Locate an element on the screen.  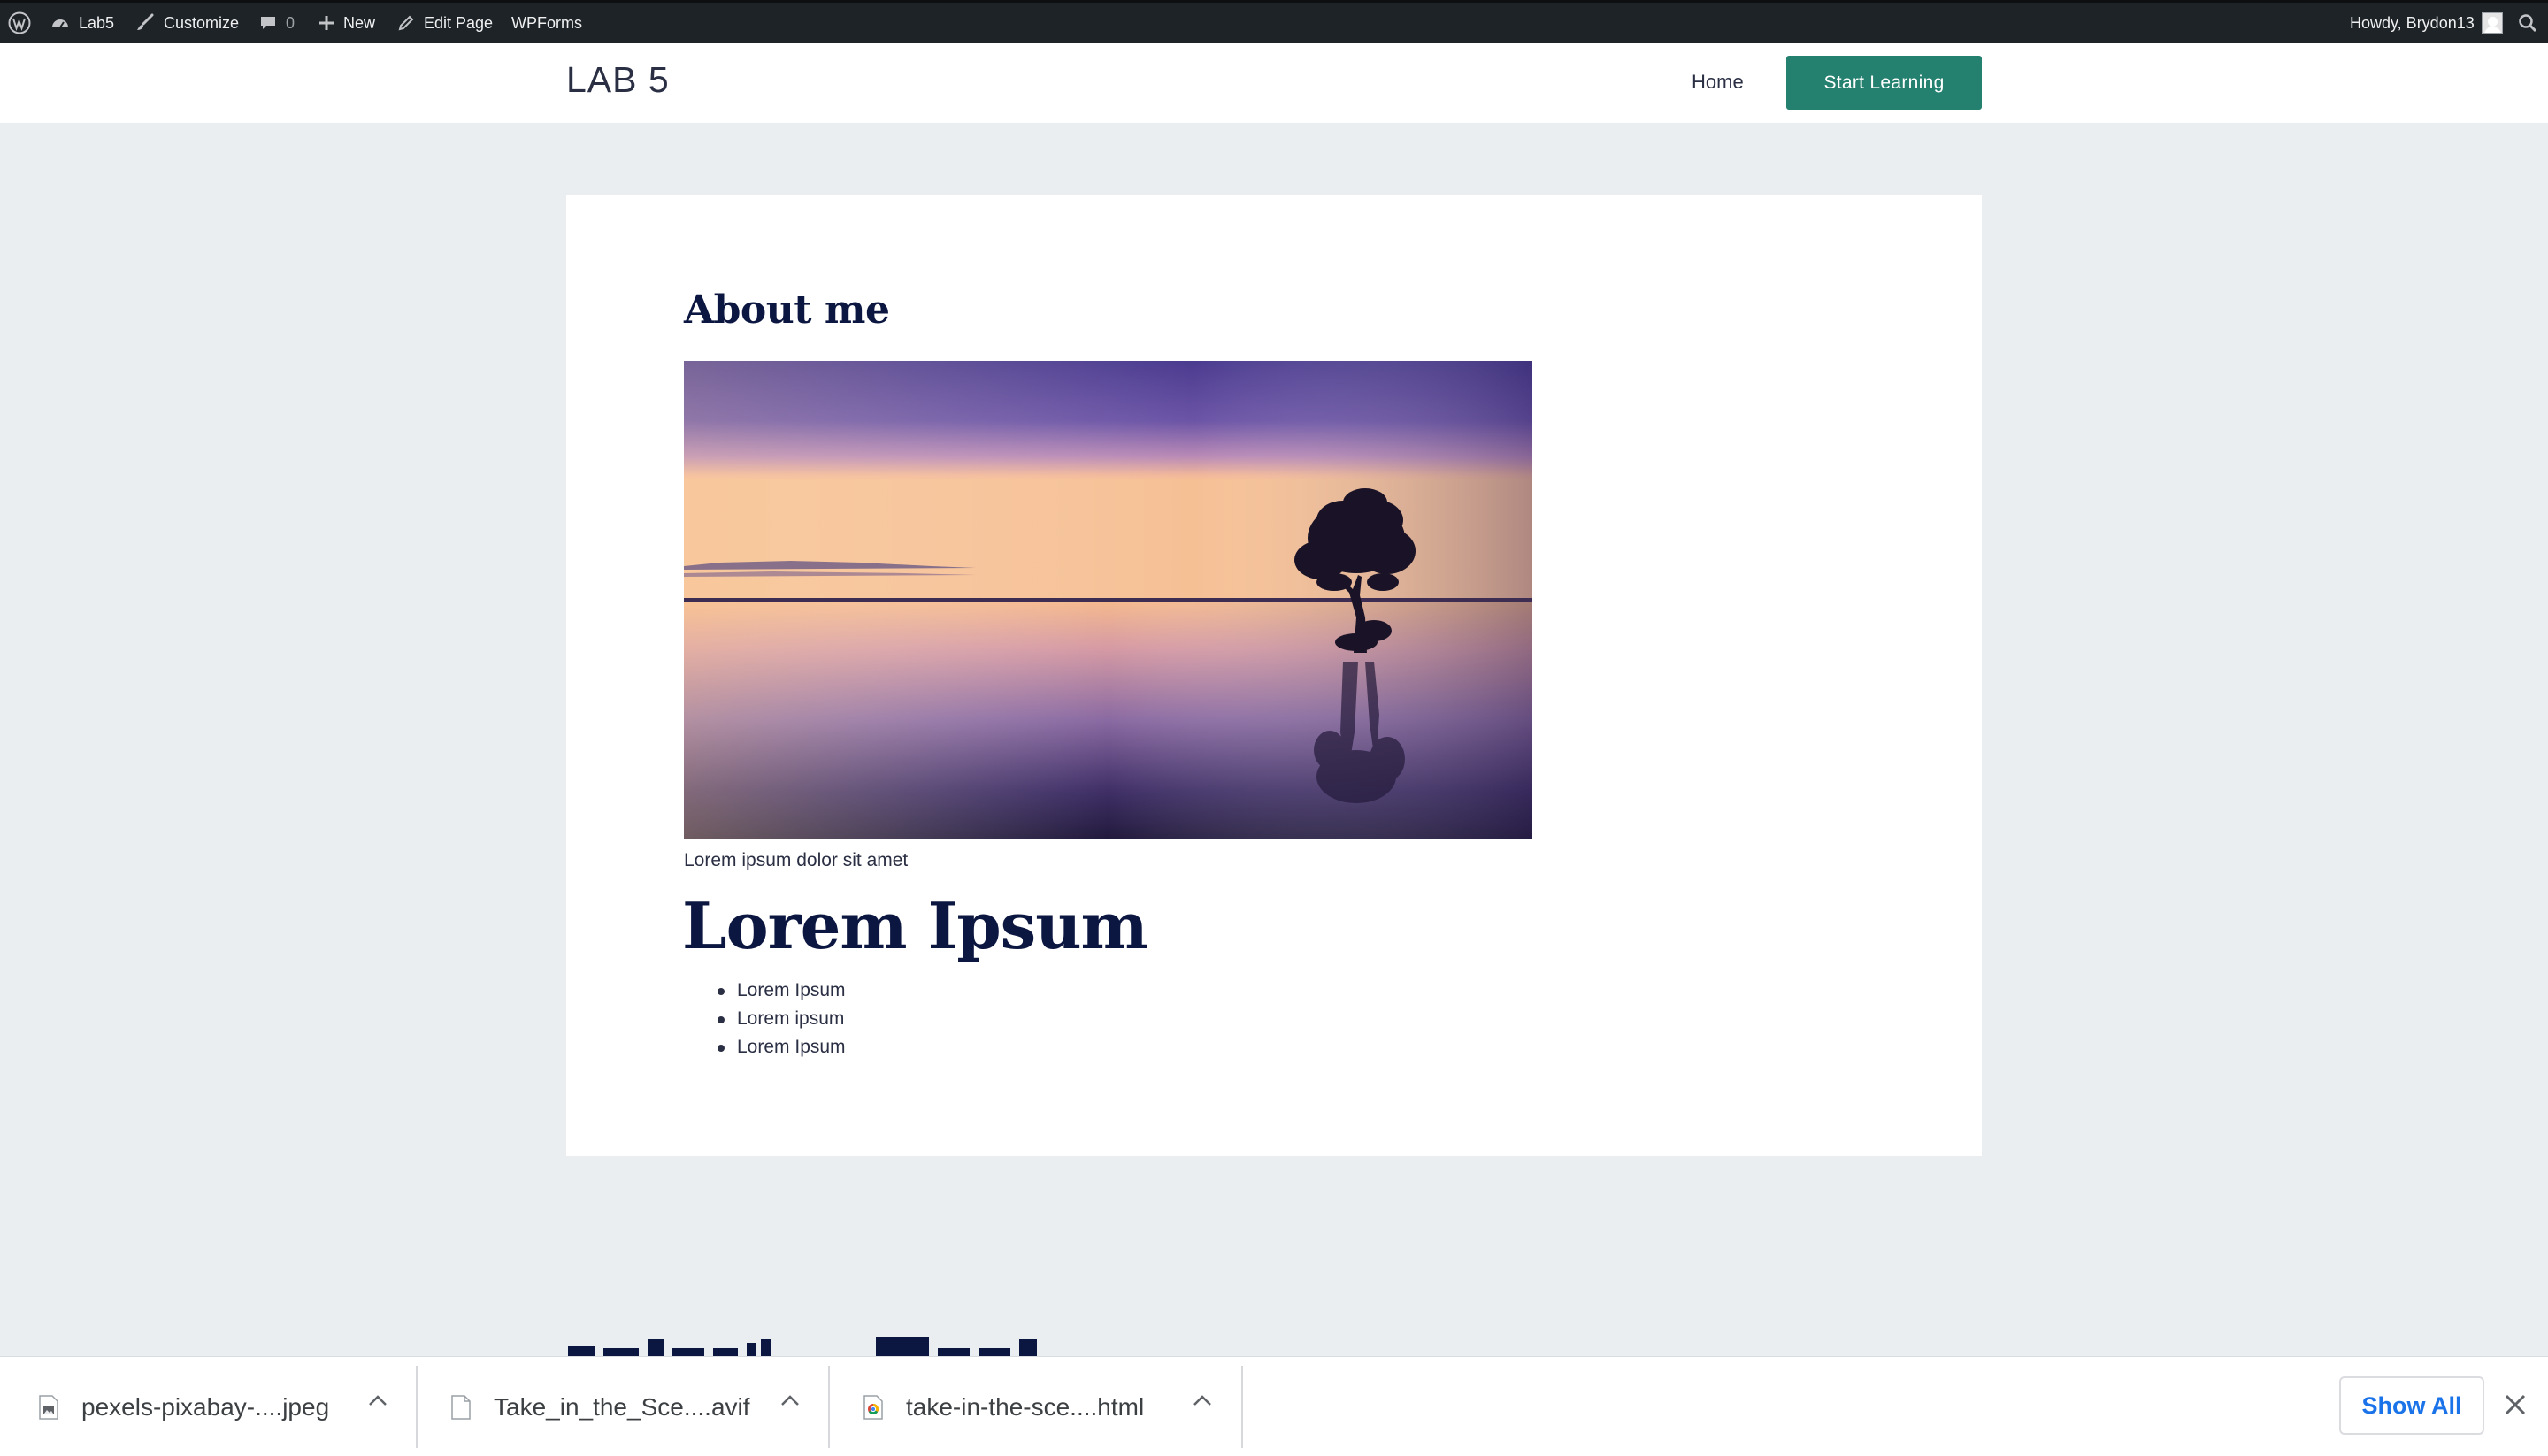
start-learning-button: Start Learning is located at coordinates (1884, 83).